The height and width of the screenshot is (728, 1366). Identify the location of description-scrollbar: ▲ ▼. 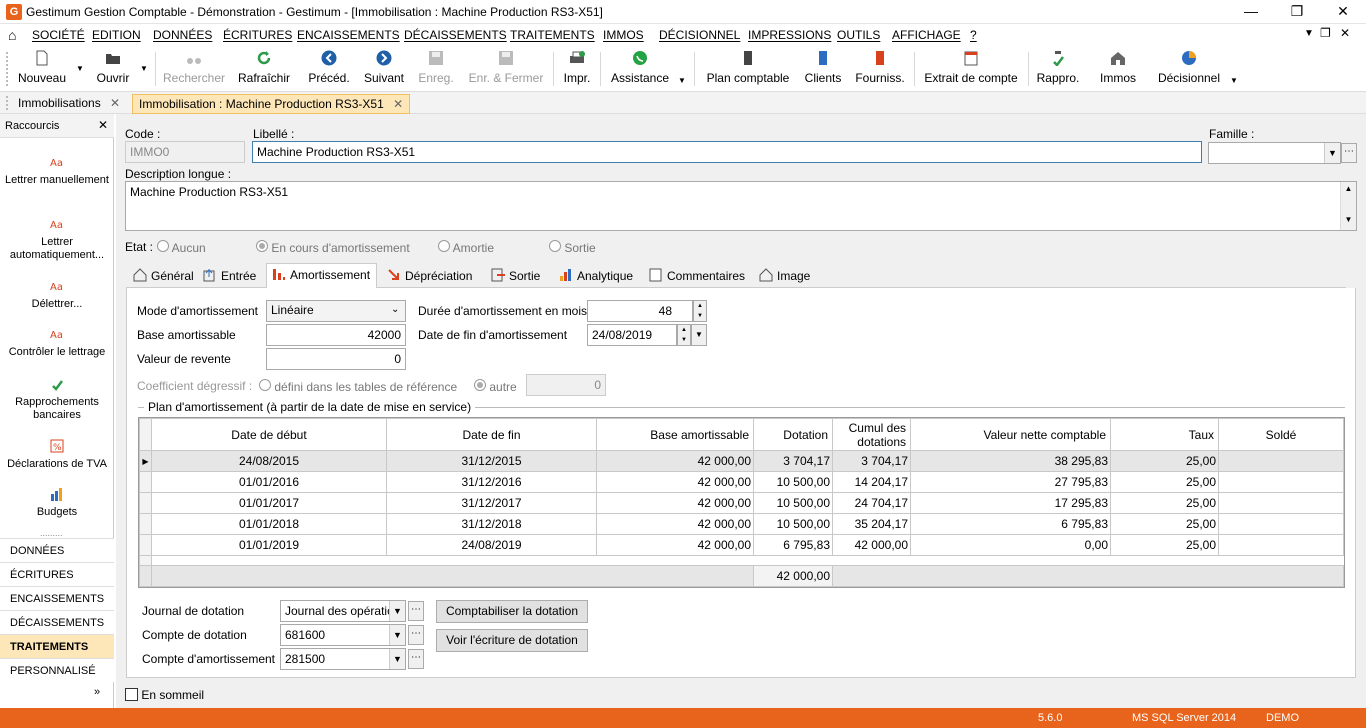
(1348, 206).